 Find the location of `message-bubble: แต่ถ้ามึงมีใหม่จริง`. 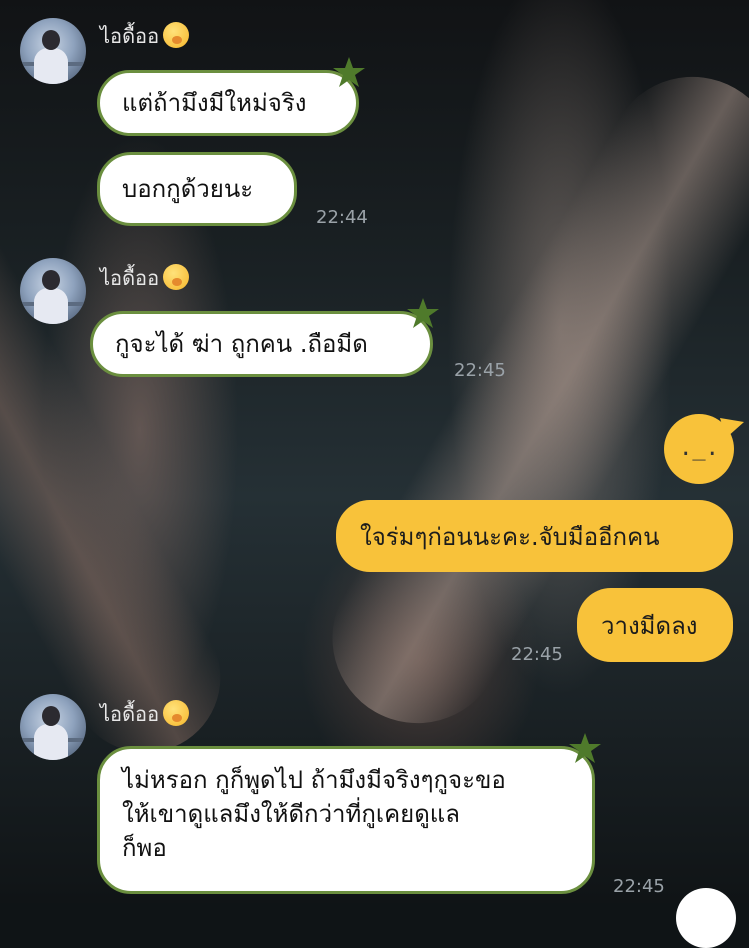

message-bubble: แต่ถ้ามึงมีใหม่จริง is located at coordinates (228, 103).